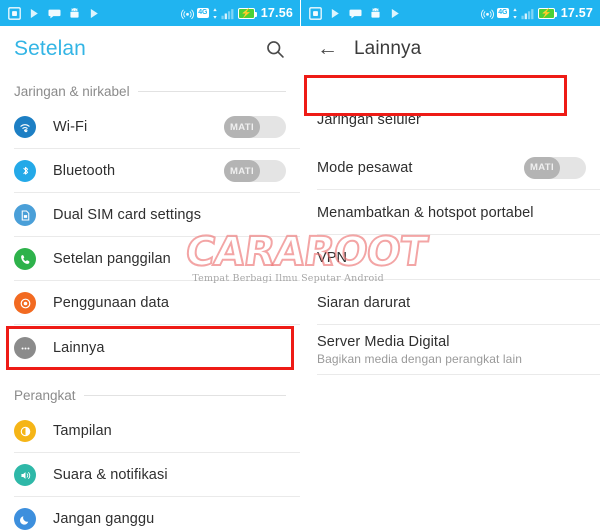  I want to click on section-header-network: Jaringan & nirkabel, so click(150, 88).